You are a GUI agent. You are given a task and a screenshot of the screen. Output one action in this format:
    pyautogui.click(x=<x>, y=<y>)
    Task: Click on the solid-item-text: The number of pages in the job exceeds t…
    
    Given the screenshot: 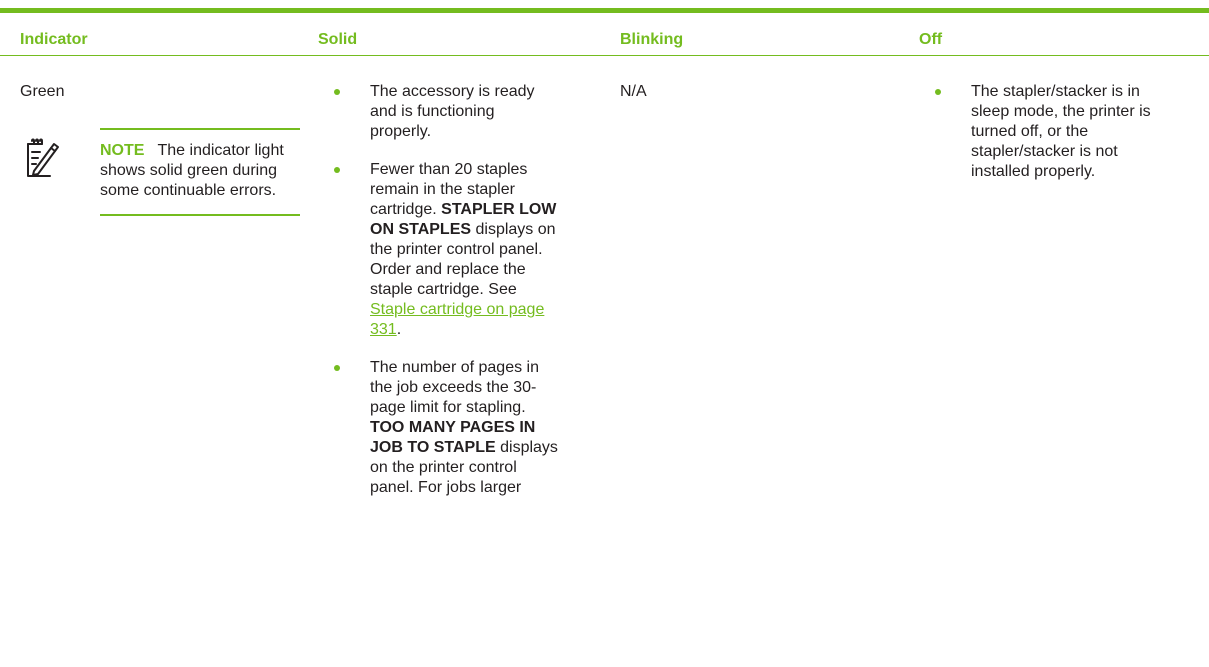 What is the action you would take?
    pyautogui.click(x=465, y=428)
    